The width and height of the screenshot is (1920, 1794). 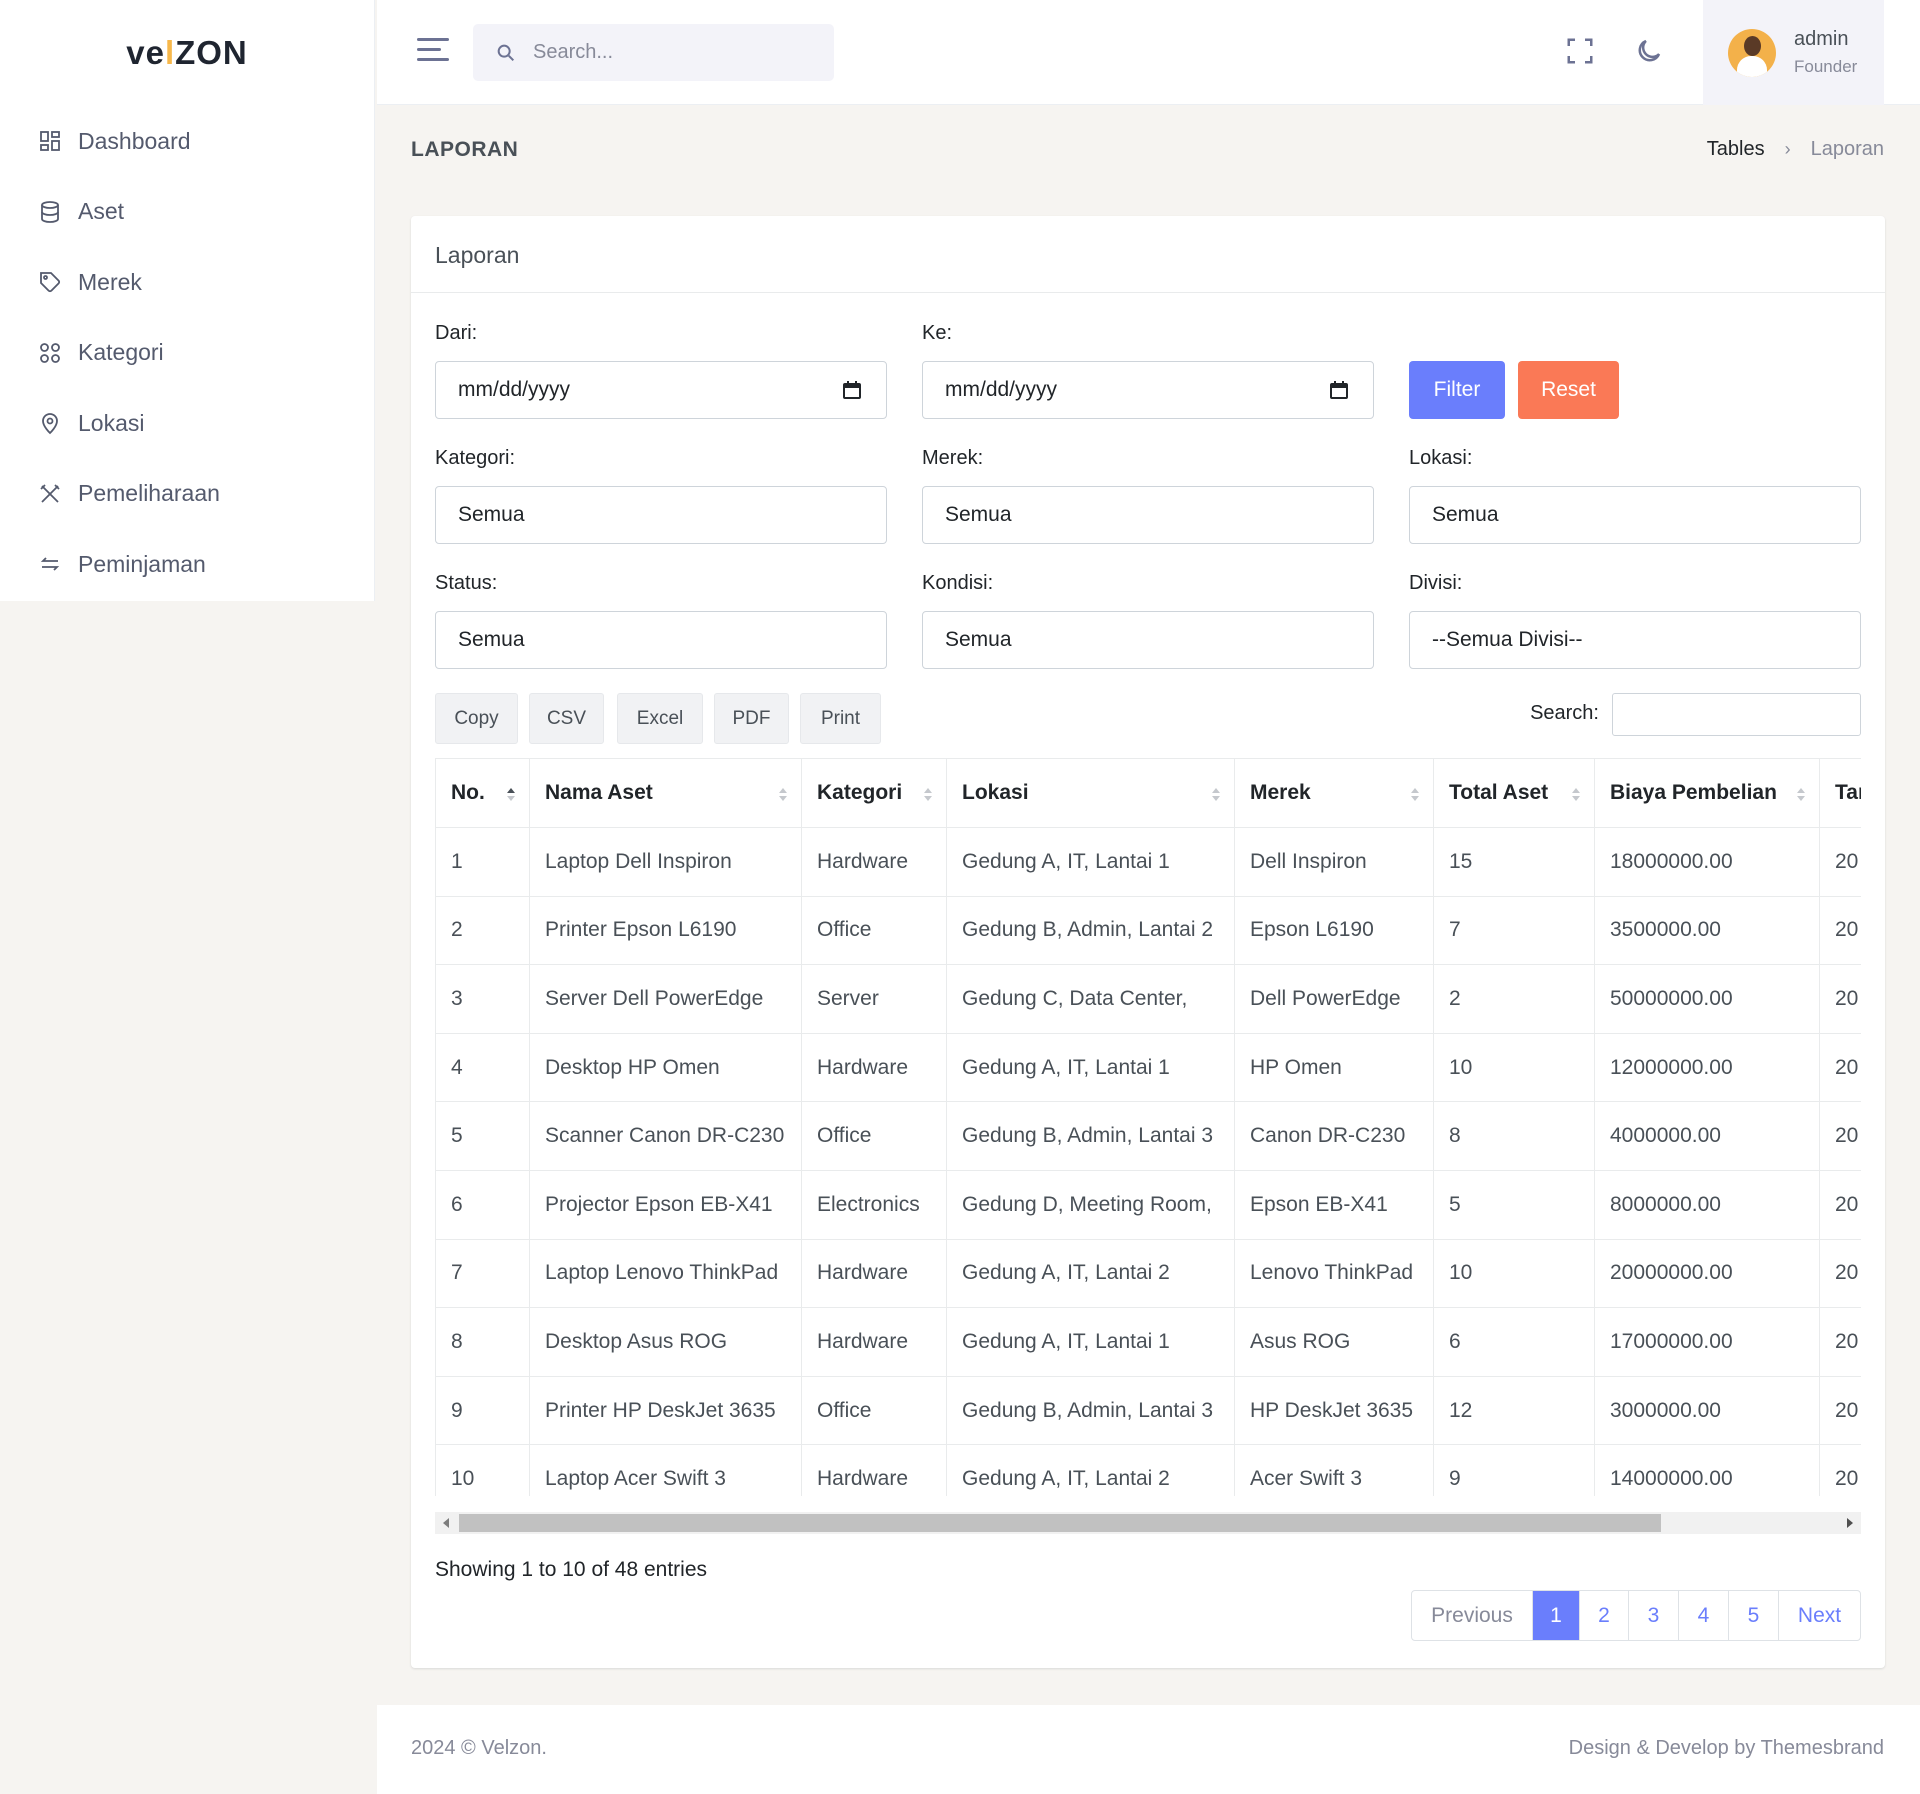 I want to click on user-name: admin, so click(x=1821, y=39).